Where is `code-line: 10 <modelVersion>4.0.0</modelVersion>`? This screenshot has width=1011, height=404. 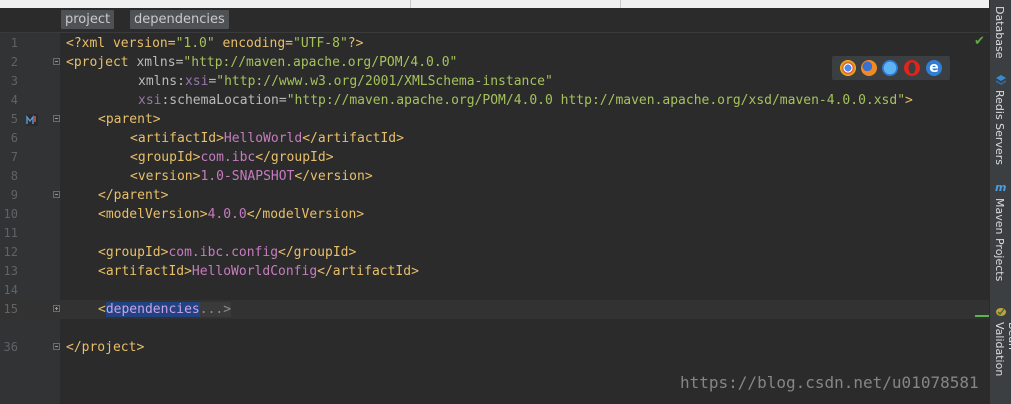
code-line: 10 <modelVersion>4.0.0</modelVersion> is located at coordinates (494, 214).